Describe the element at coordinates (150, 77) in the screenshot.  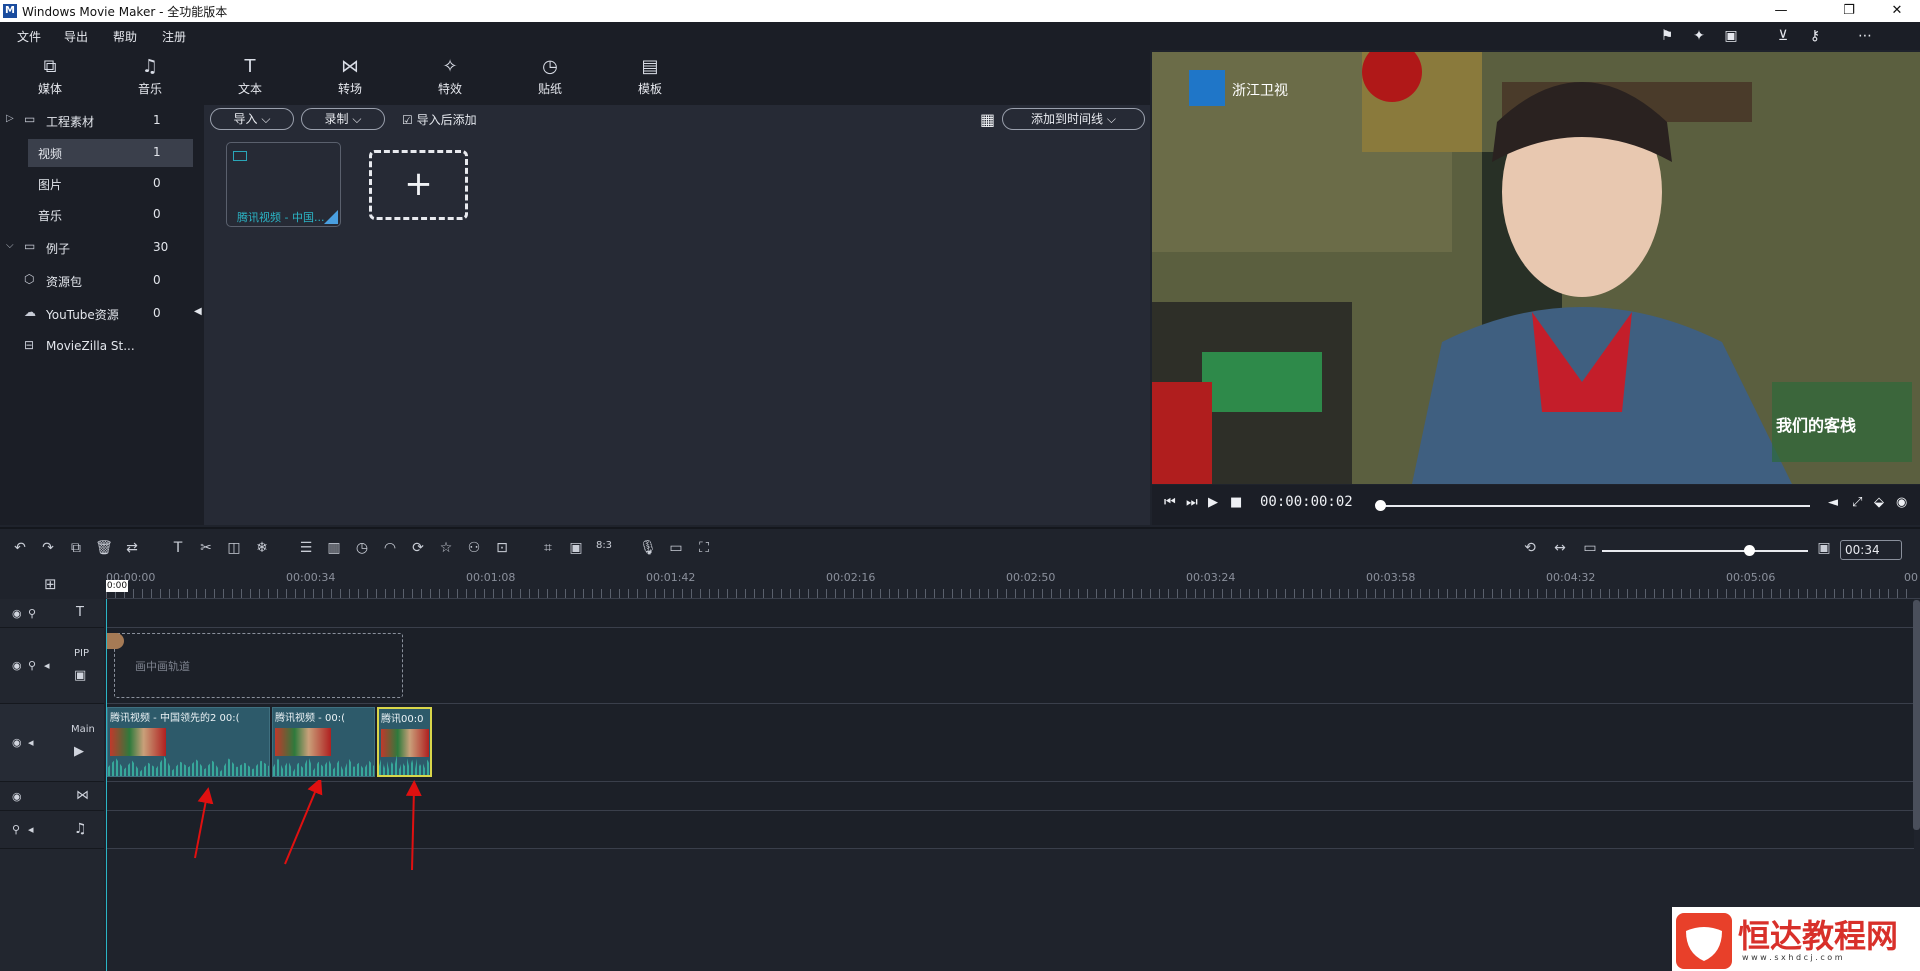
I see `tab-music: ♫ 音乐` at that location.